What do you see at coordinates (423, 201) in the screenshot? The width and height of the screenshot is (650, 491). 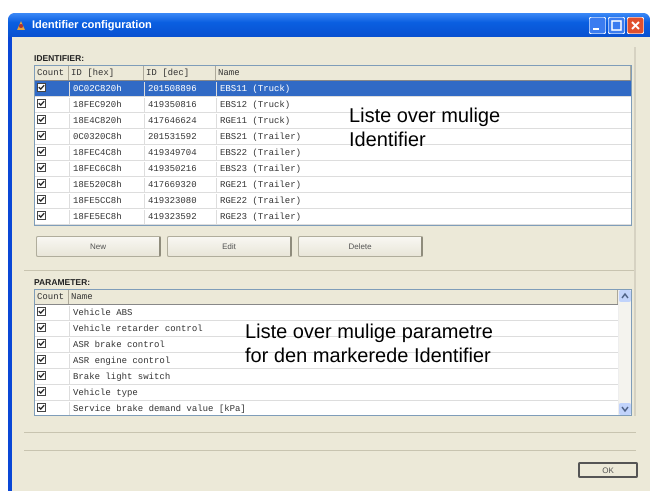 I see `cell-text: RGE22 (Trailer)` at bounding box center [423, 201].